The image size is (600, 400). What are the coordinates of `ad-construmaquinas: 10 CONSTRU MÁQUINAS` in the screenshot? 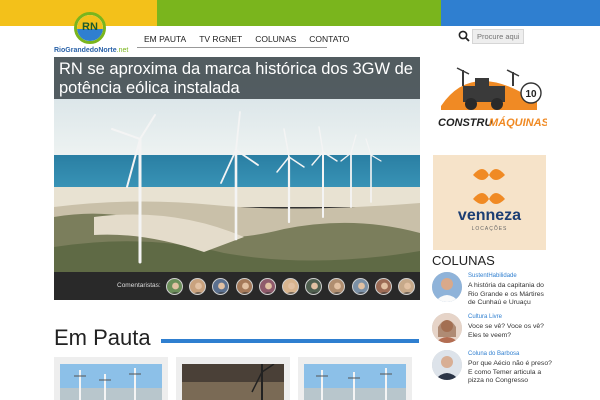 It's located at (490, 100).